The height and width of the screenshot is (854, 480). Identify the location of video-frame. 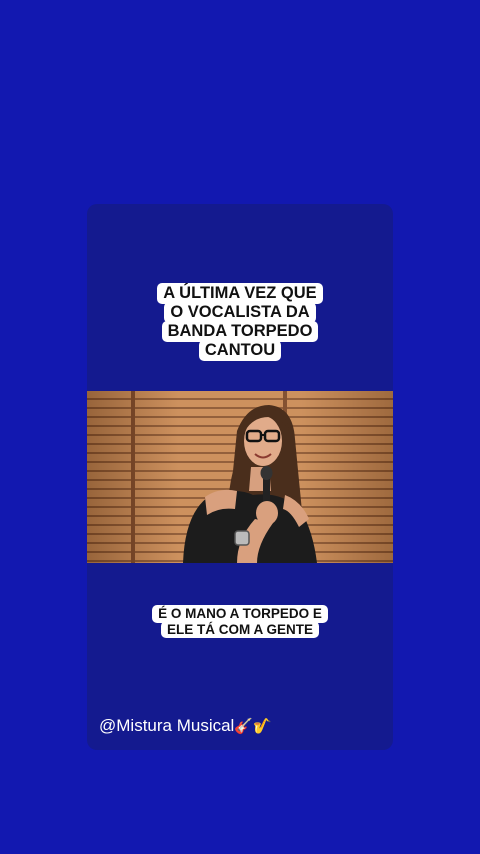
(240, 477).